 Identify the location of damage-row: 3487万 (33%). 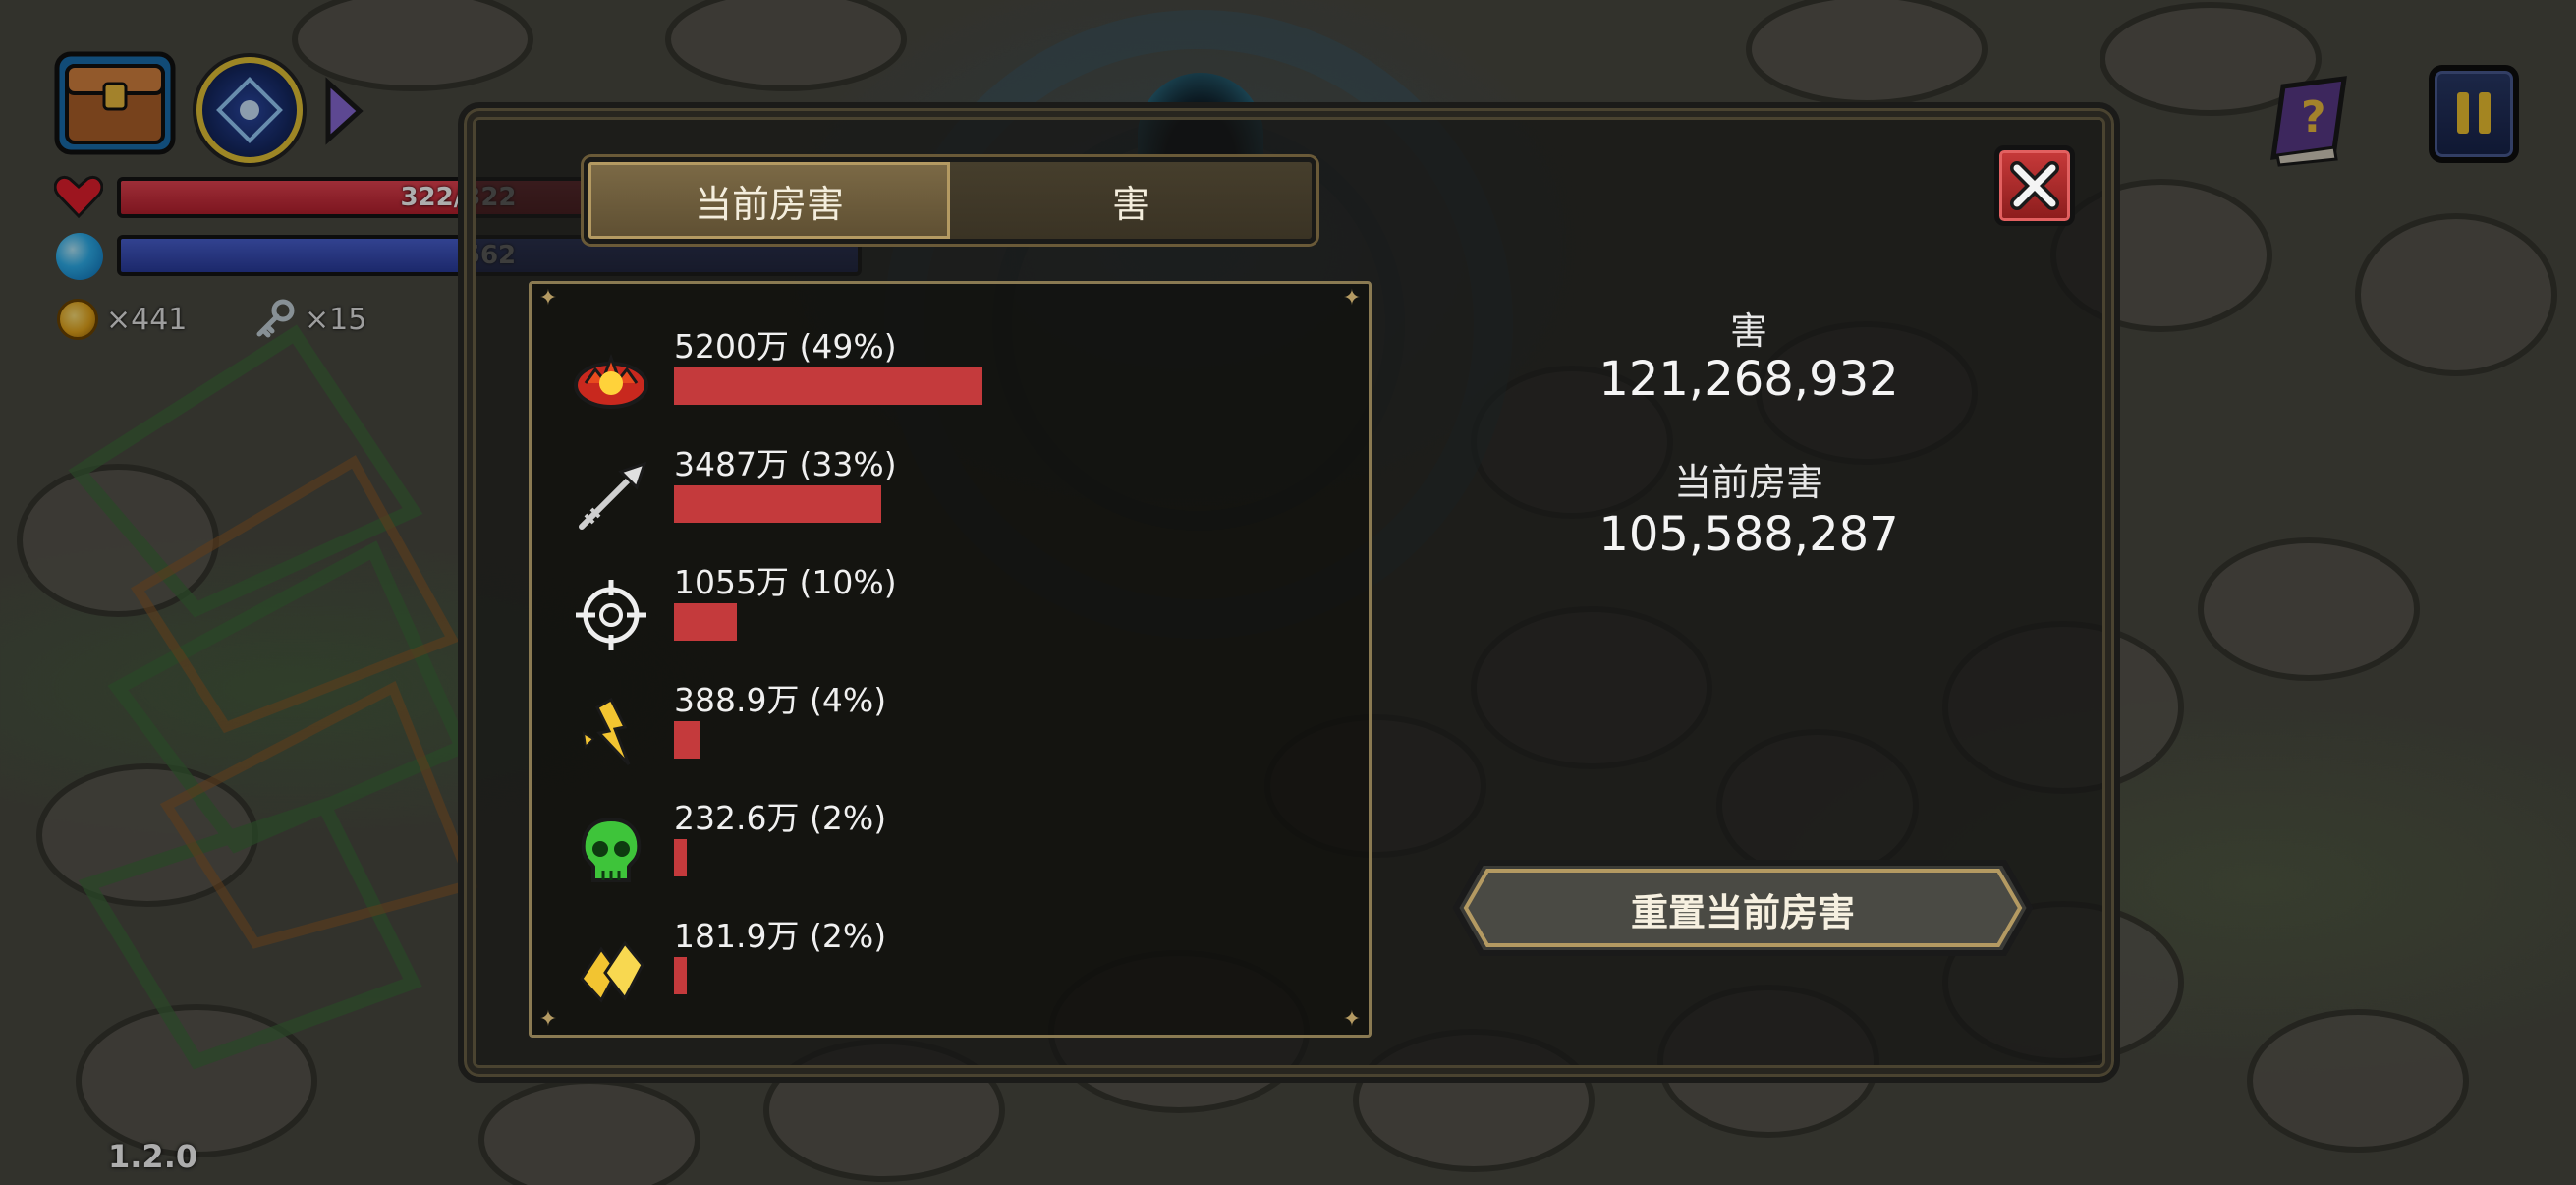
(906, 492).